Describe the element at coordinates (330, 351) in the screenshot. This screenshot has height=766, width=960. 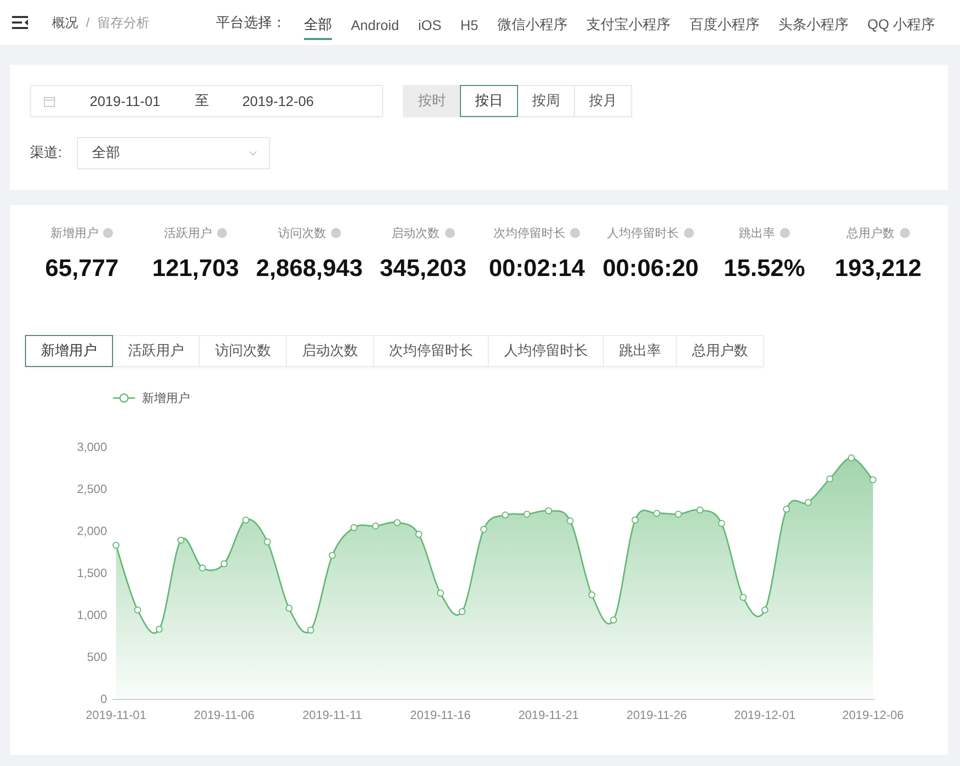
I see `metric-tab: 启动次数` at that location.